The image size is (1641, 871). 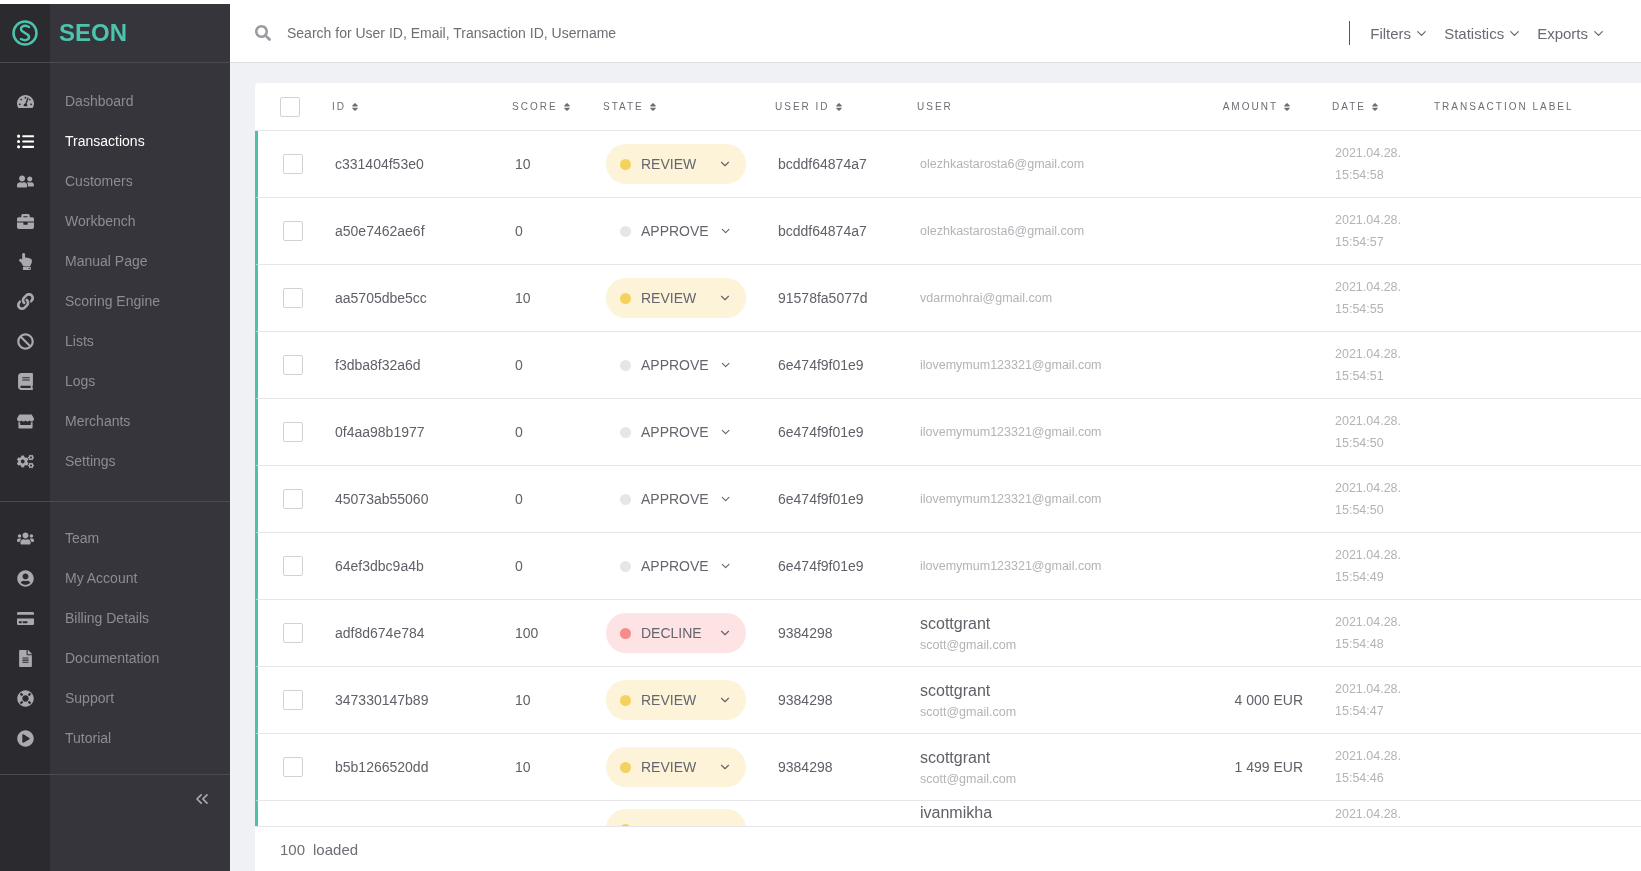 What do you see at coordinates (115, 658) in the screenshot?
I see `sidebar-item: Documentation` at bounding box center [115, 658].